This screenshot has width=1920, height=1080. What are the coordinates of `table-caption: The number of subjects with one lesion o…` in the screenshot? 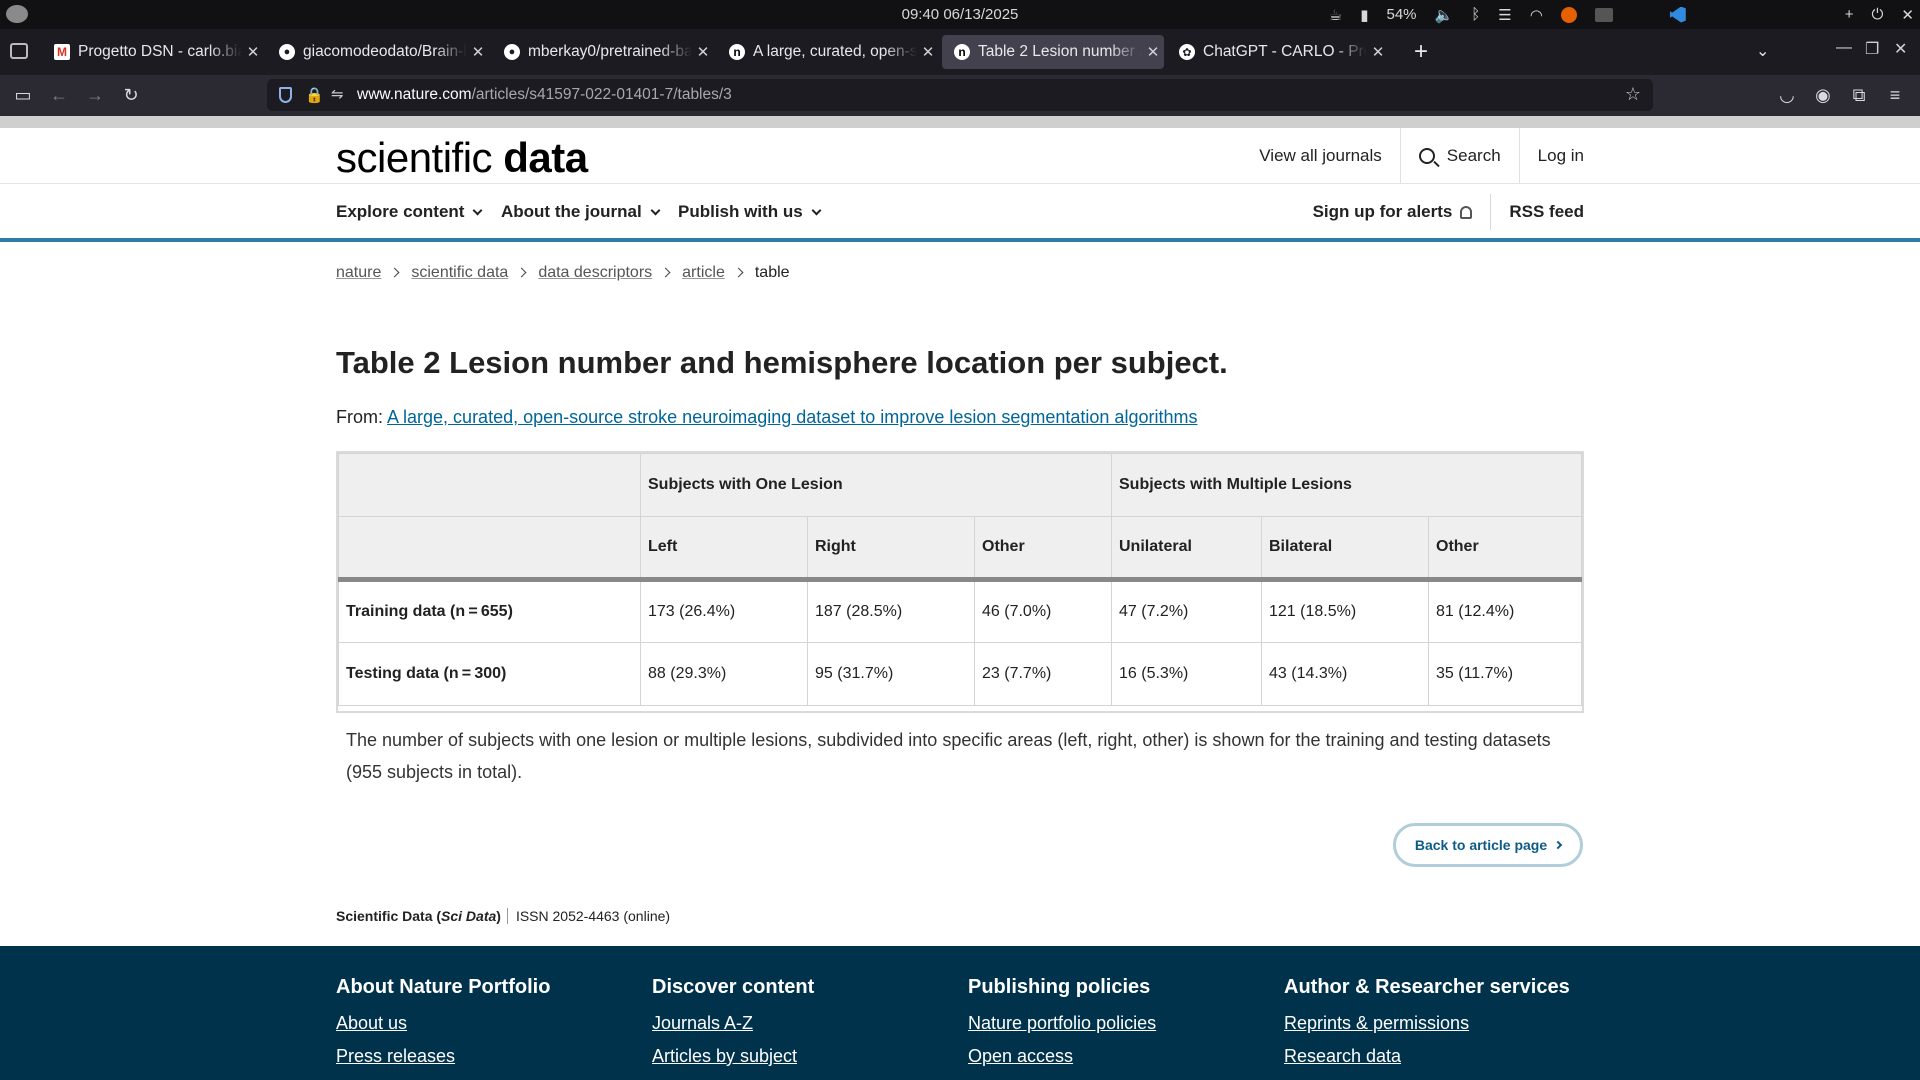 It's located at (948, 756).